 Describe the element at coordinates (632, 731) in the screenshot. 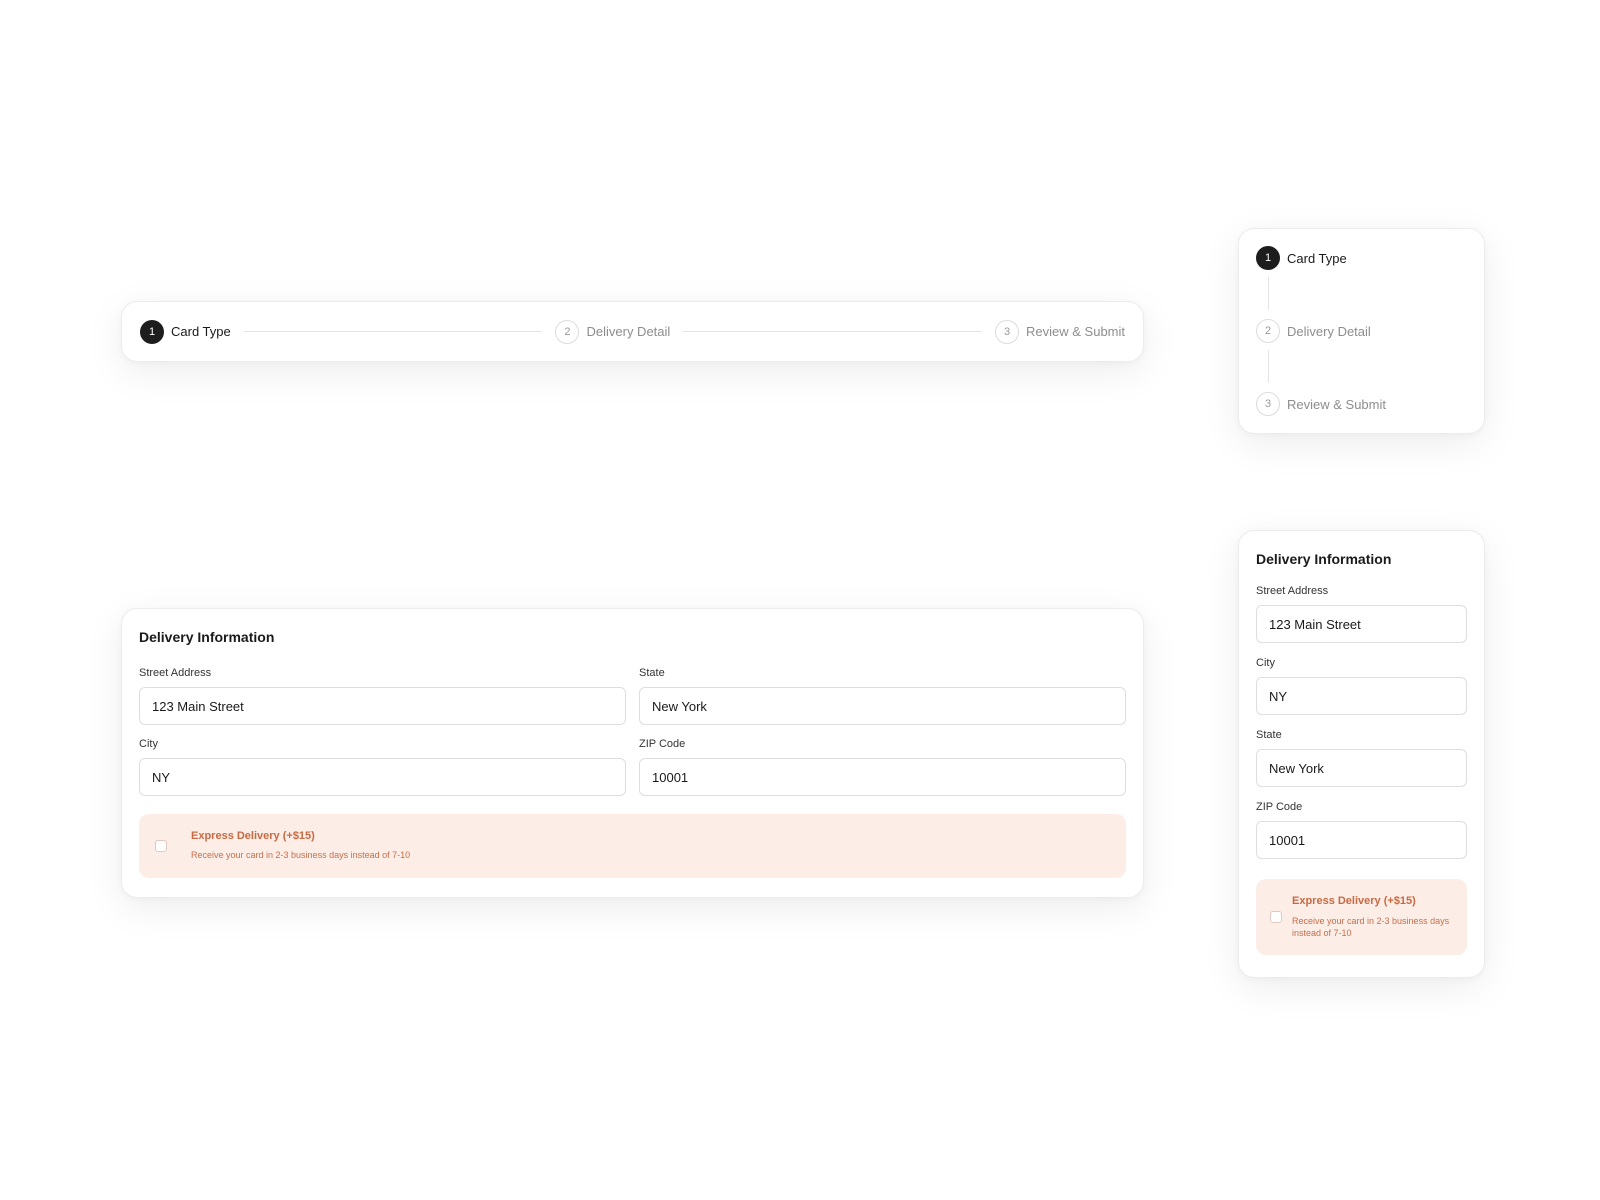

I see `form-grid: Street Address State City ZIP Code` at that location.